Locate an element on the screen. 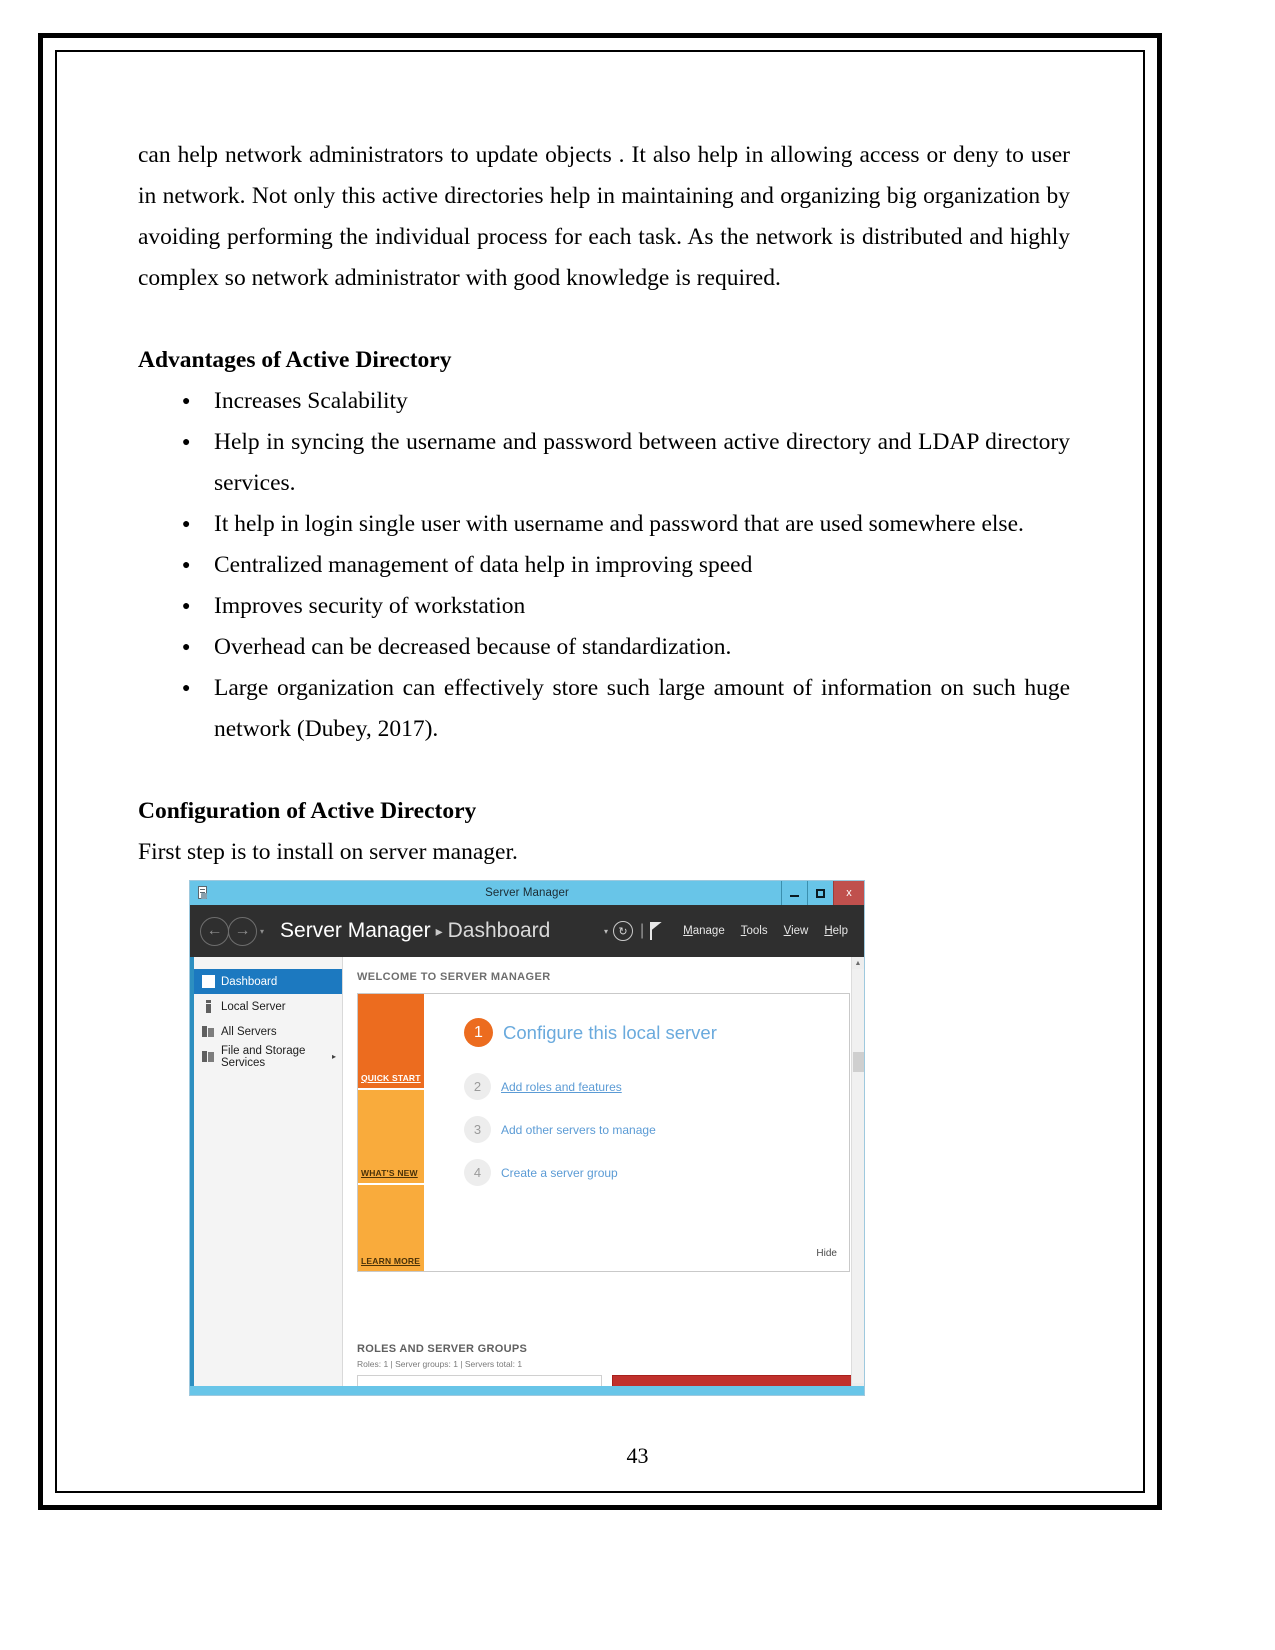 Image resolution: width=1275 pixels, height=1650 pixels. sidebar-item-file-and-storage-services: File and Storage Services ▸ is located at coordinates (268, 1056).